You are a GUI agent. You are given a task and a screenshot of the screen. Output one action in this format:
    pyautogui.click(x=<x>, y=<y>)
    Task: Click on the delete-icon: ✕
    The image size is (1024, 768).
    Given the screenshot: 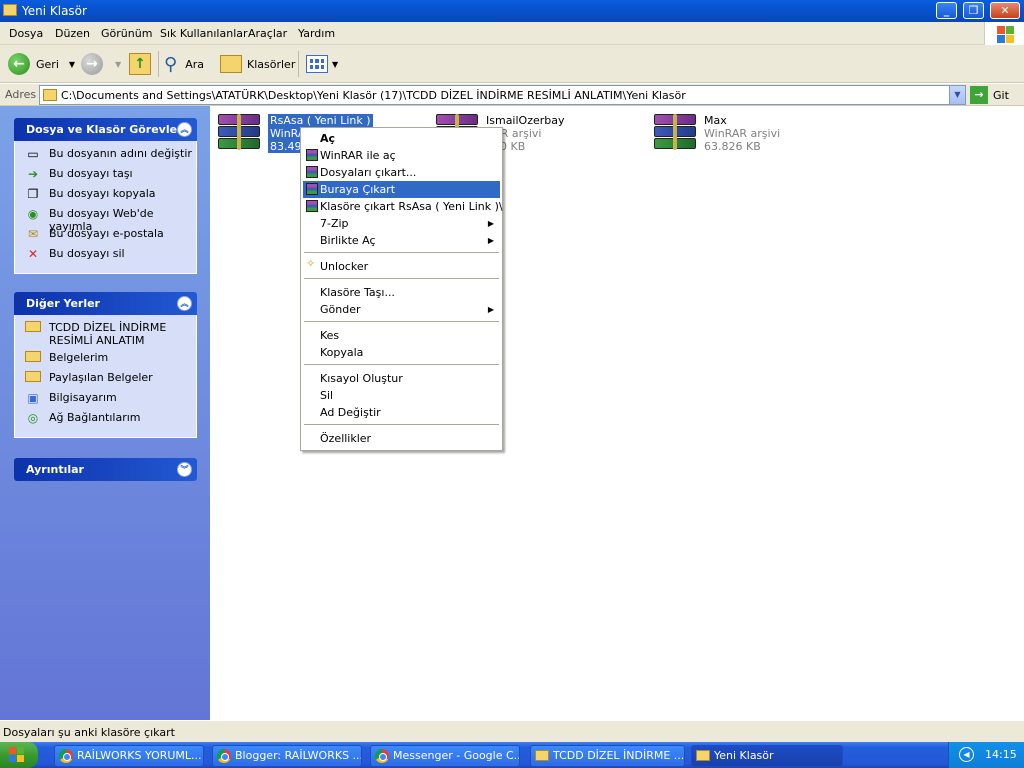 What is the action you would take?
    pyautogui.click(x=33, y=254)
    